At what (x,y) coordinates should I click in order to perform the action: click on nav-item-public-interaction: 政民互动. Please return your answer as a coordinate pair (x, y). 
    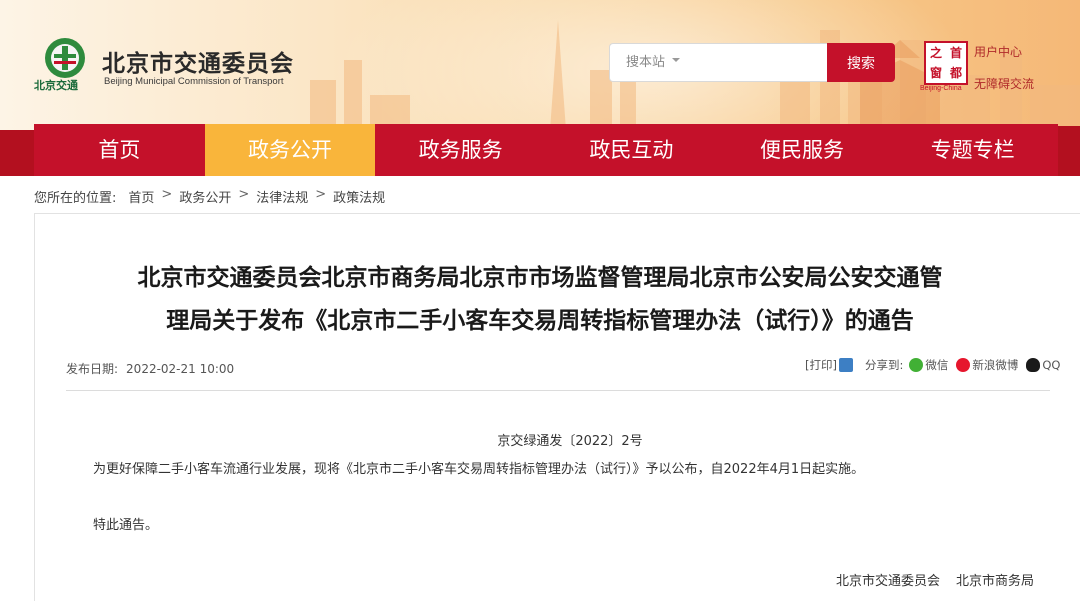
    Looking at the image, I should click on (631, 150).